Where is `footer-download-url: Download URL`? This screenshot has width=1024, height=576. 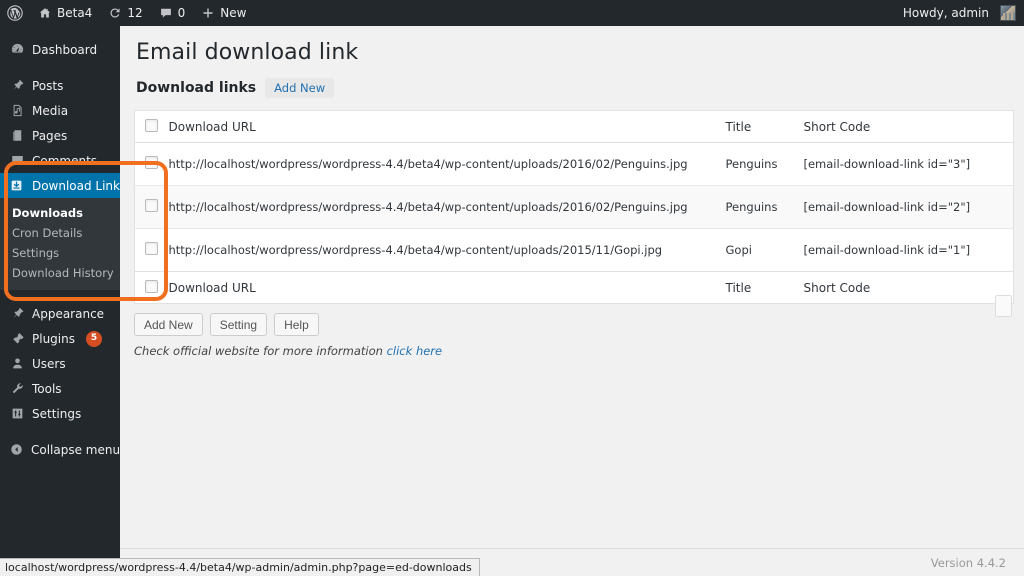 footer-download-url: Download URL is located at coordinates (447, 287).